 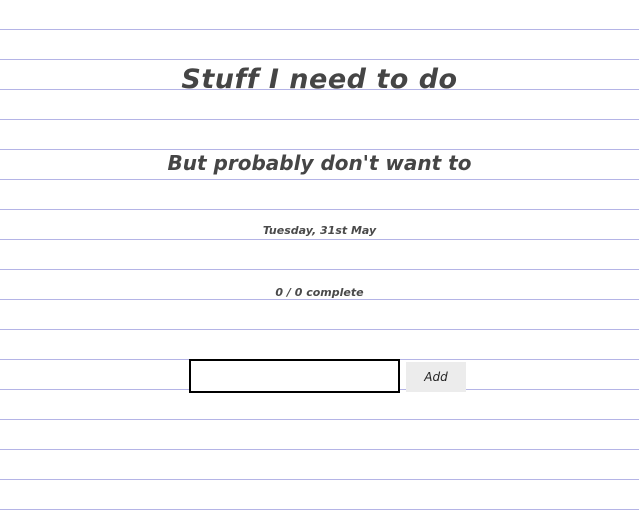 I want to click on page-subtitle: But probably don't want to, so click(x=319, y=163).